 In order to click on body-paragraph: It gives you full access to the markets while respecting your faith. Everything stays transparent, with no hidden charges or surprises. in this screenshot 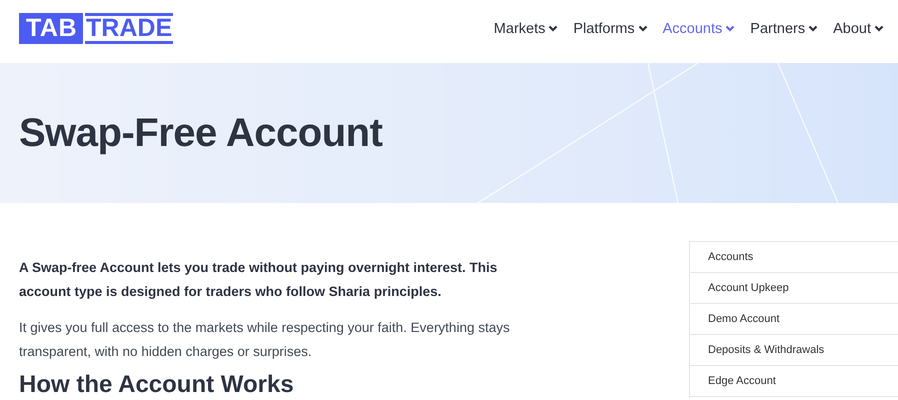, I will do `click(265, 340)`.